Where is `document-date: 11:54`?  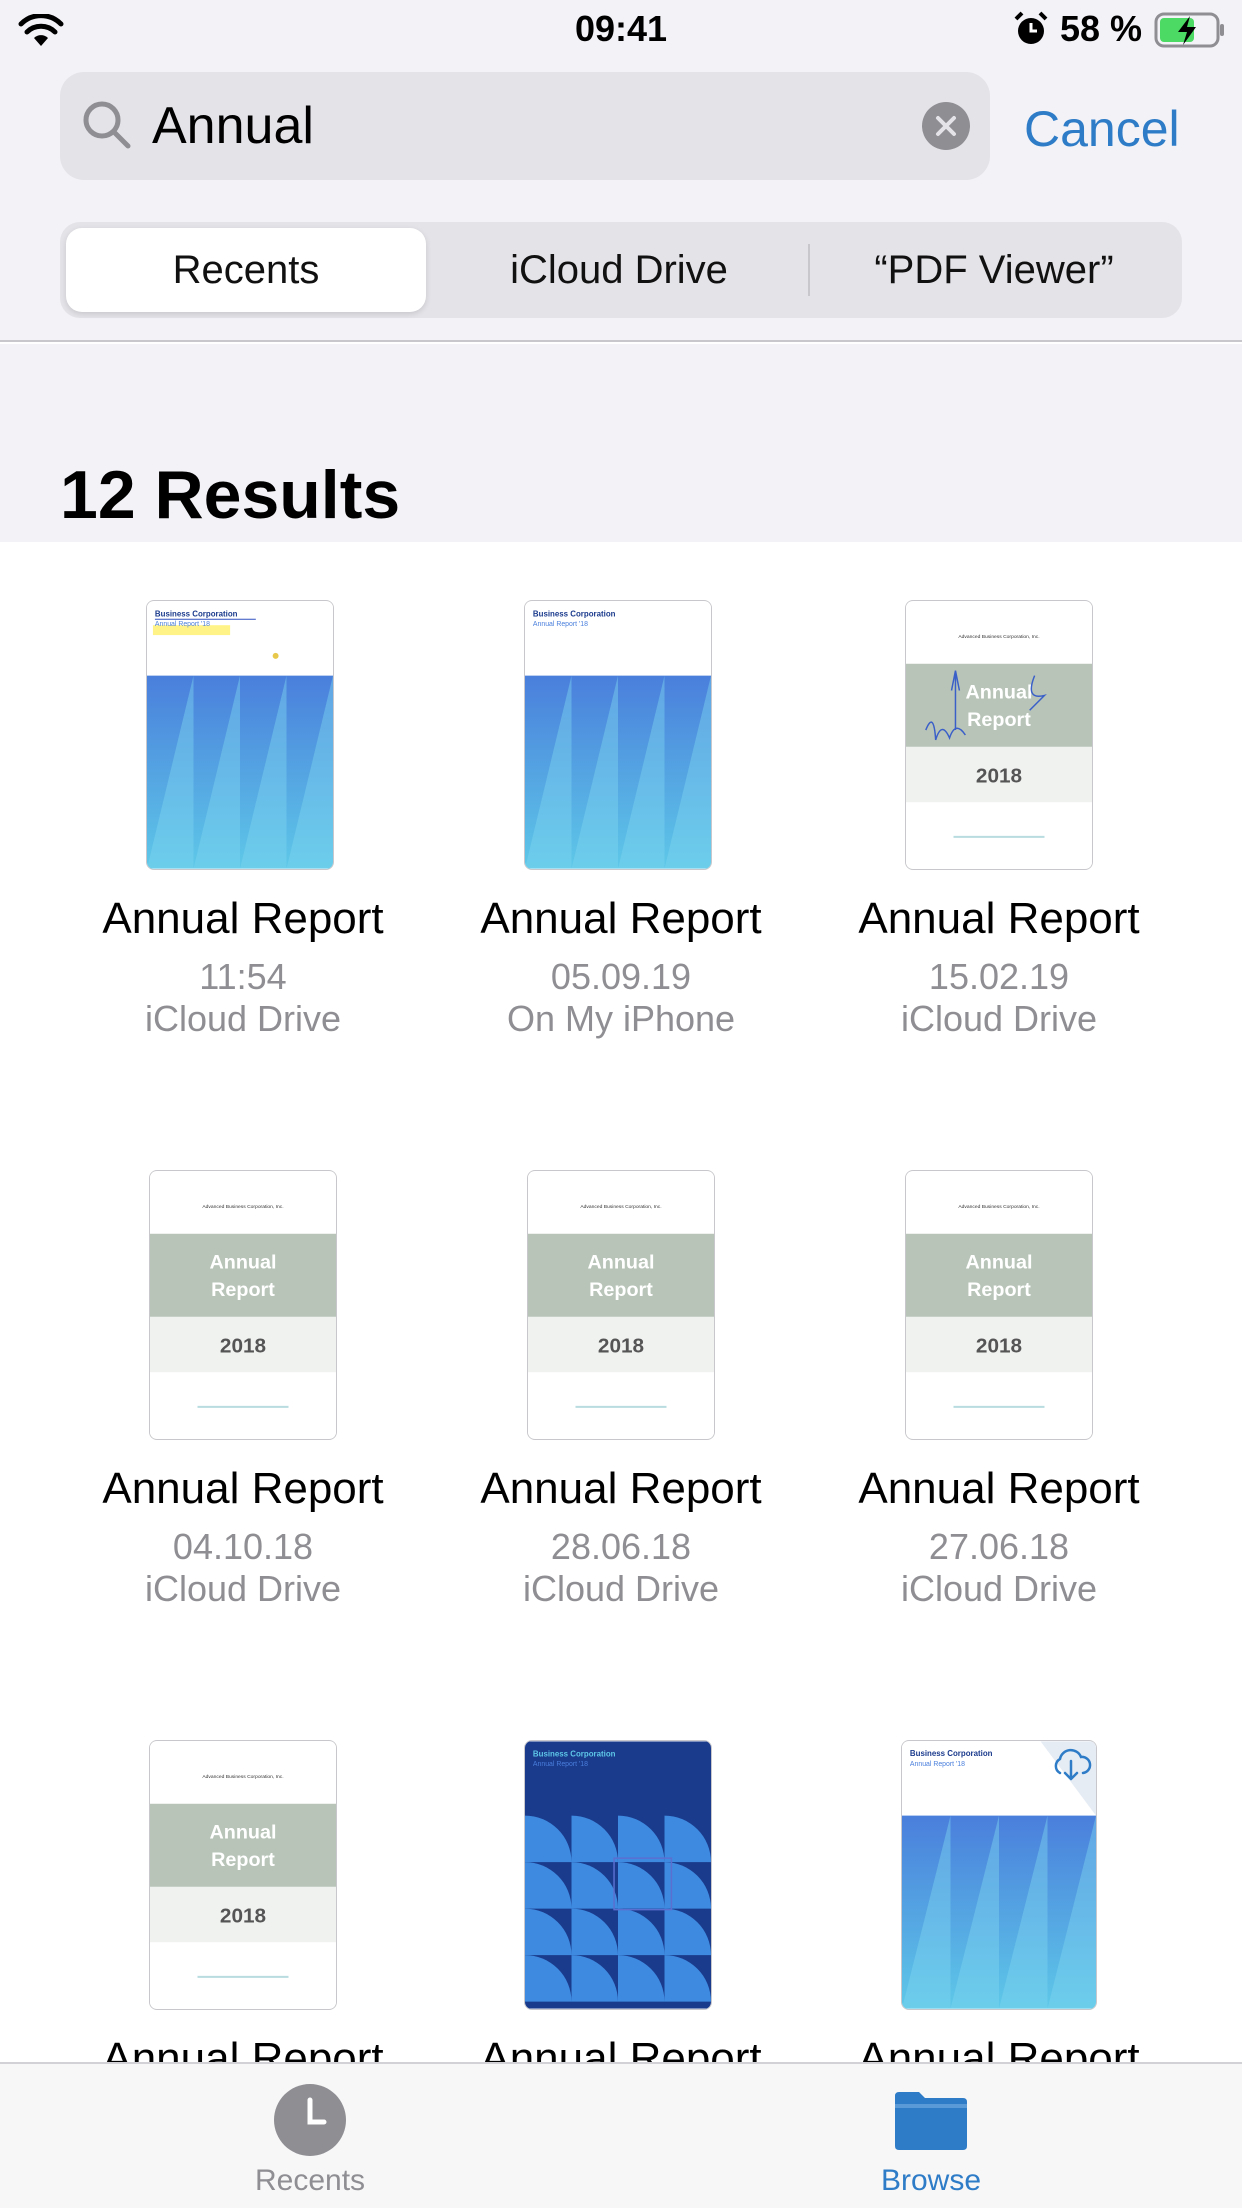 document-date: 11:54 is located at coordinates (243, 976).